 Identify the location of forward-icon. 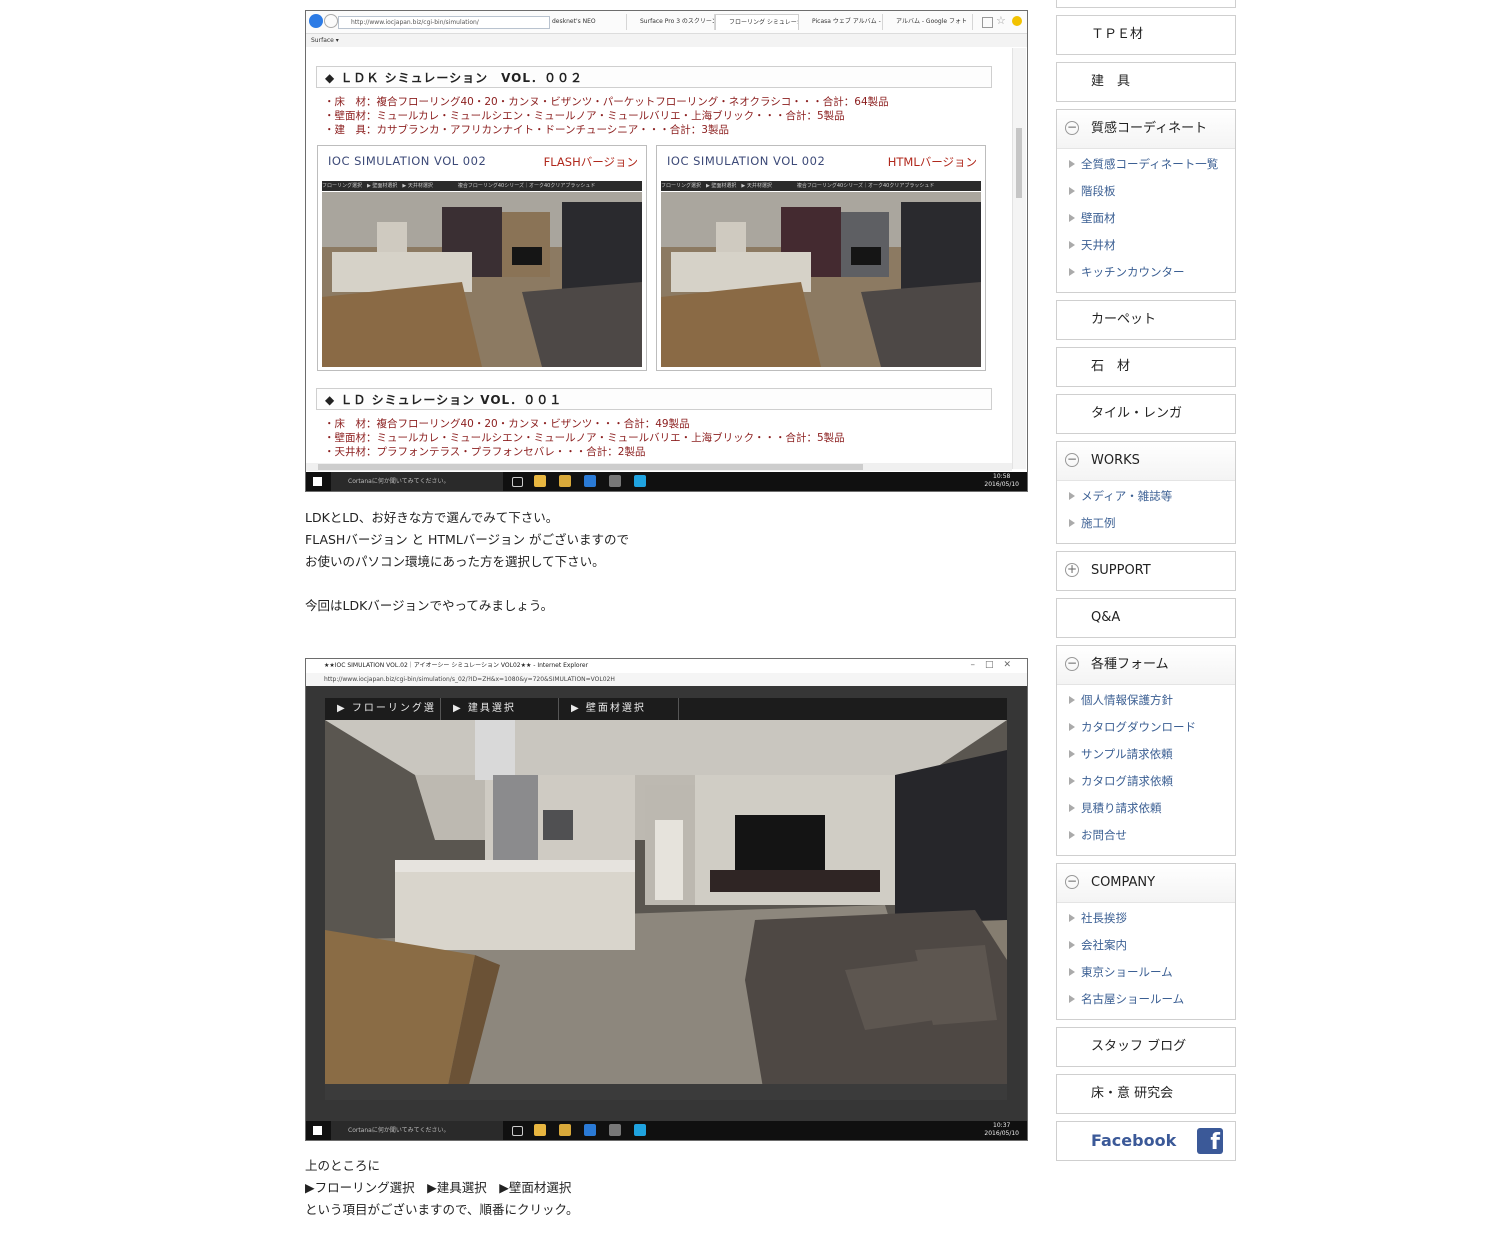
(331, 21).